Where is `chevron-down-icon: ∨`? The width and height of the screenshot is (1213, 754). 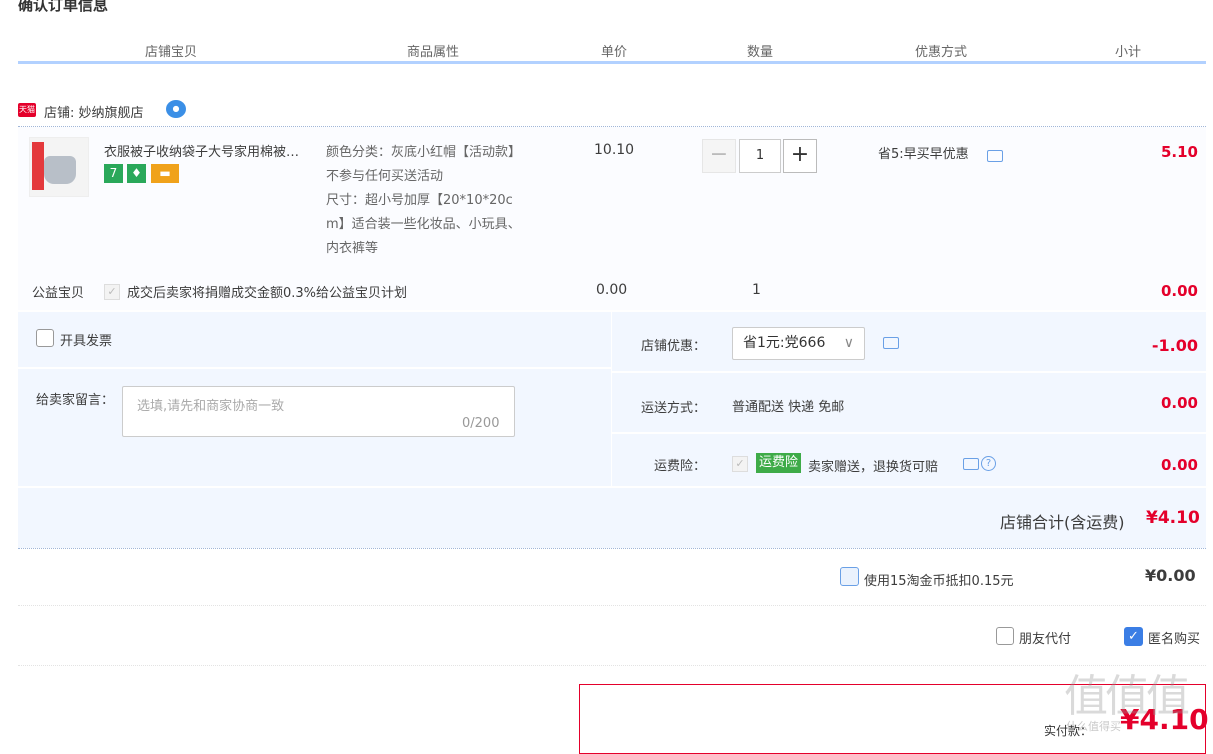 chevron-down-icon: ∨ is located at coordinates (848, 343).